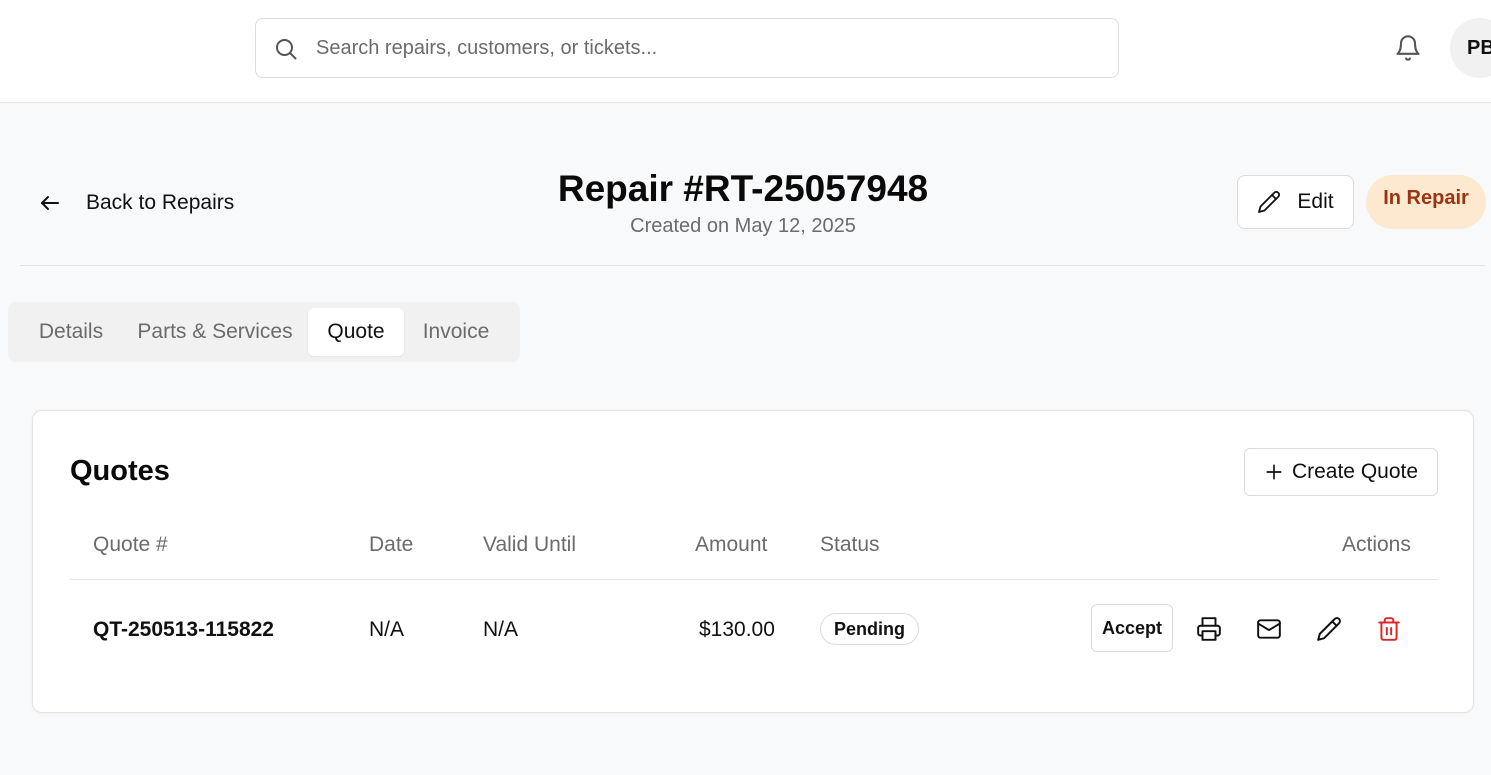 This screenshot has width=1491, height=775. Describe the element at coordinates (391, 544) in the screenshot. I see `column-header-date: Date` at that location.